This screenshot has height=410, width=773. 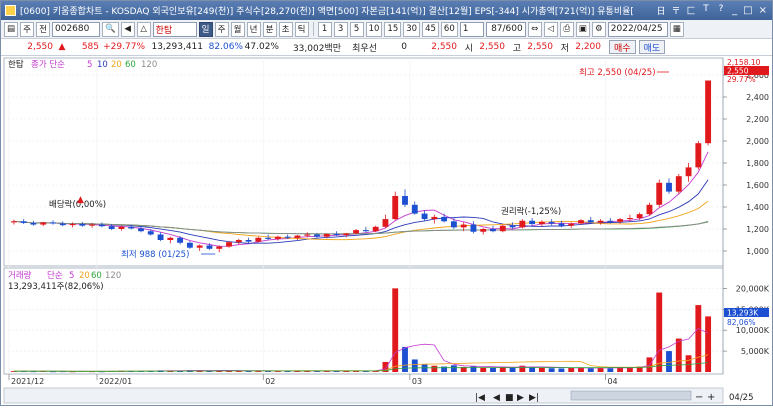 What do you see at coordinates (449, 29) in the screenshot?
I see `minute-60: 60` at bounding box center [449, 29].